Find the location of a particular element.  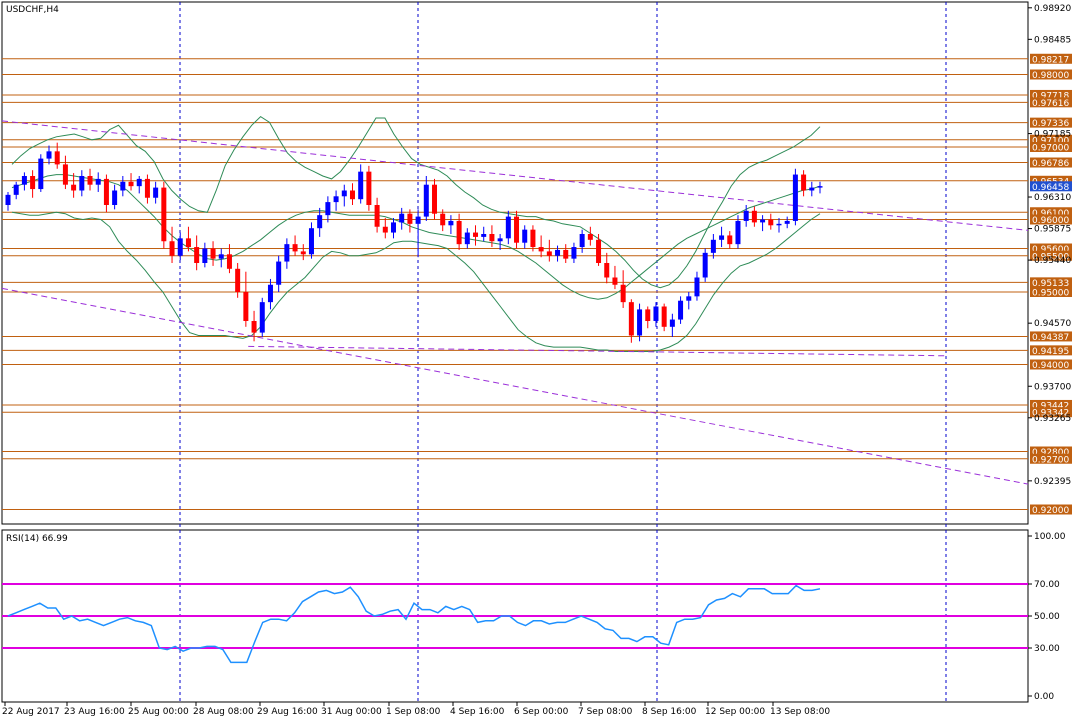

price-level-label: 0.96786 is located at coordinates (1050, 164).